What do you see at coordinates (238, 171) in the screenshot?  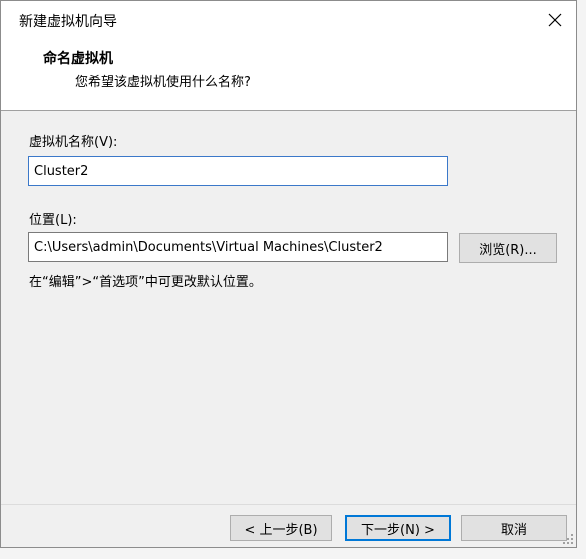 I see `vm-name-input` at bounding box center [238, 171].